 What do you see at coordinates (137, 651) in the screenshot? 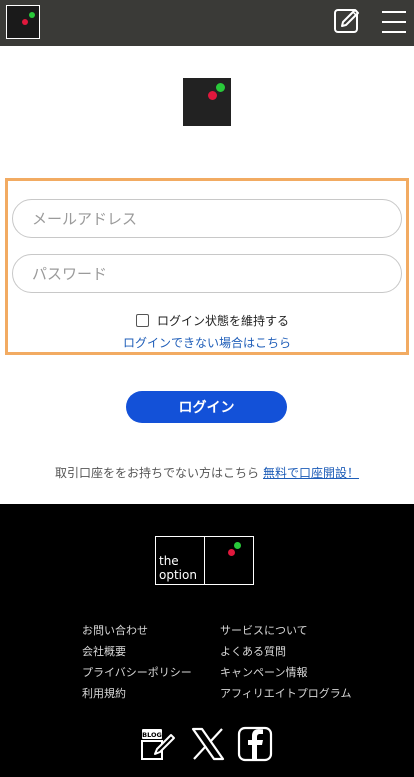
I see `footer-link-company: 会社概要` at bounding box center [137, 651].